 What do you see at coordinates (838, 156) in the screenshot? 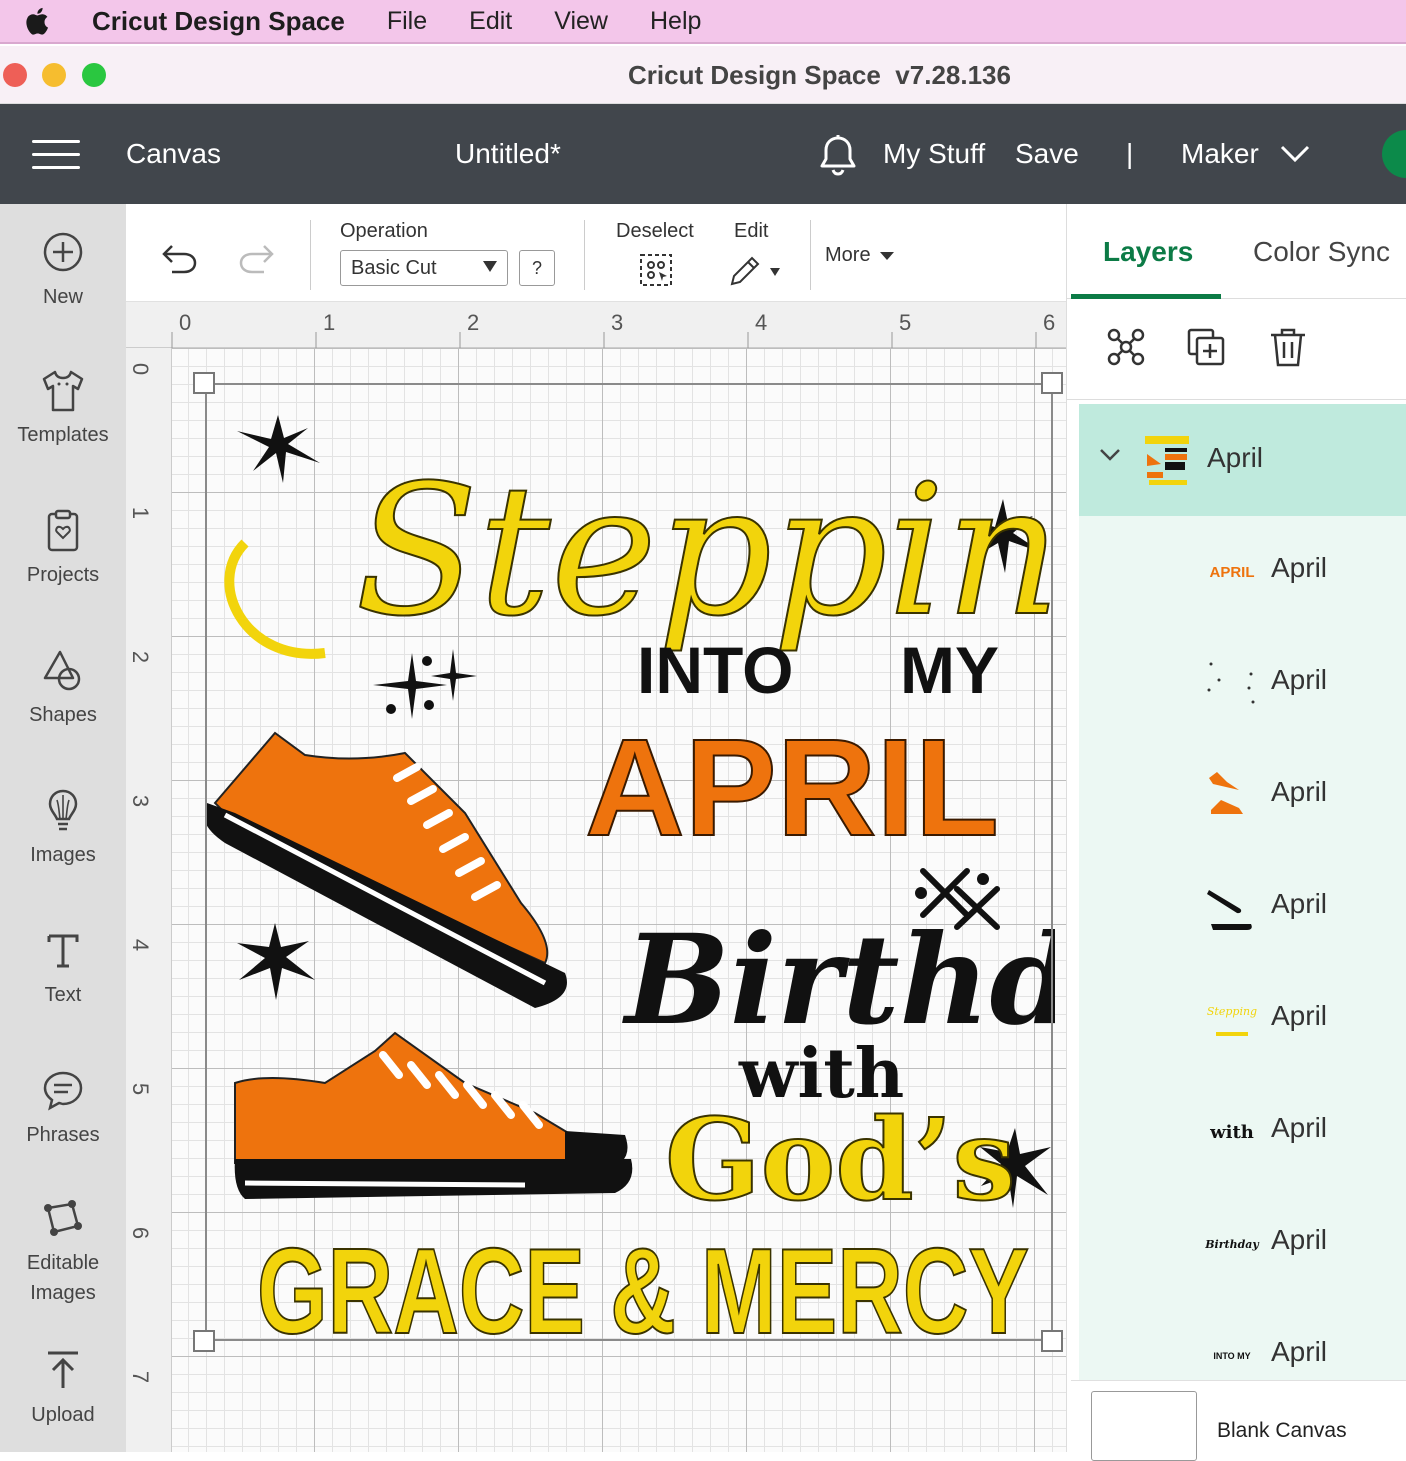
I see `bell-icon` at bounding box center [838, 156].